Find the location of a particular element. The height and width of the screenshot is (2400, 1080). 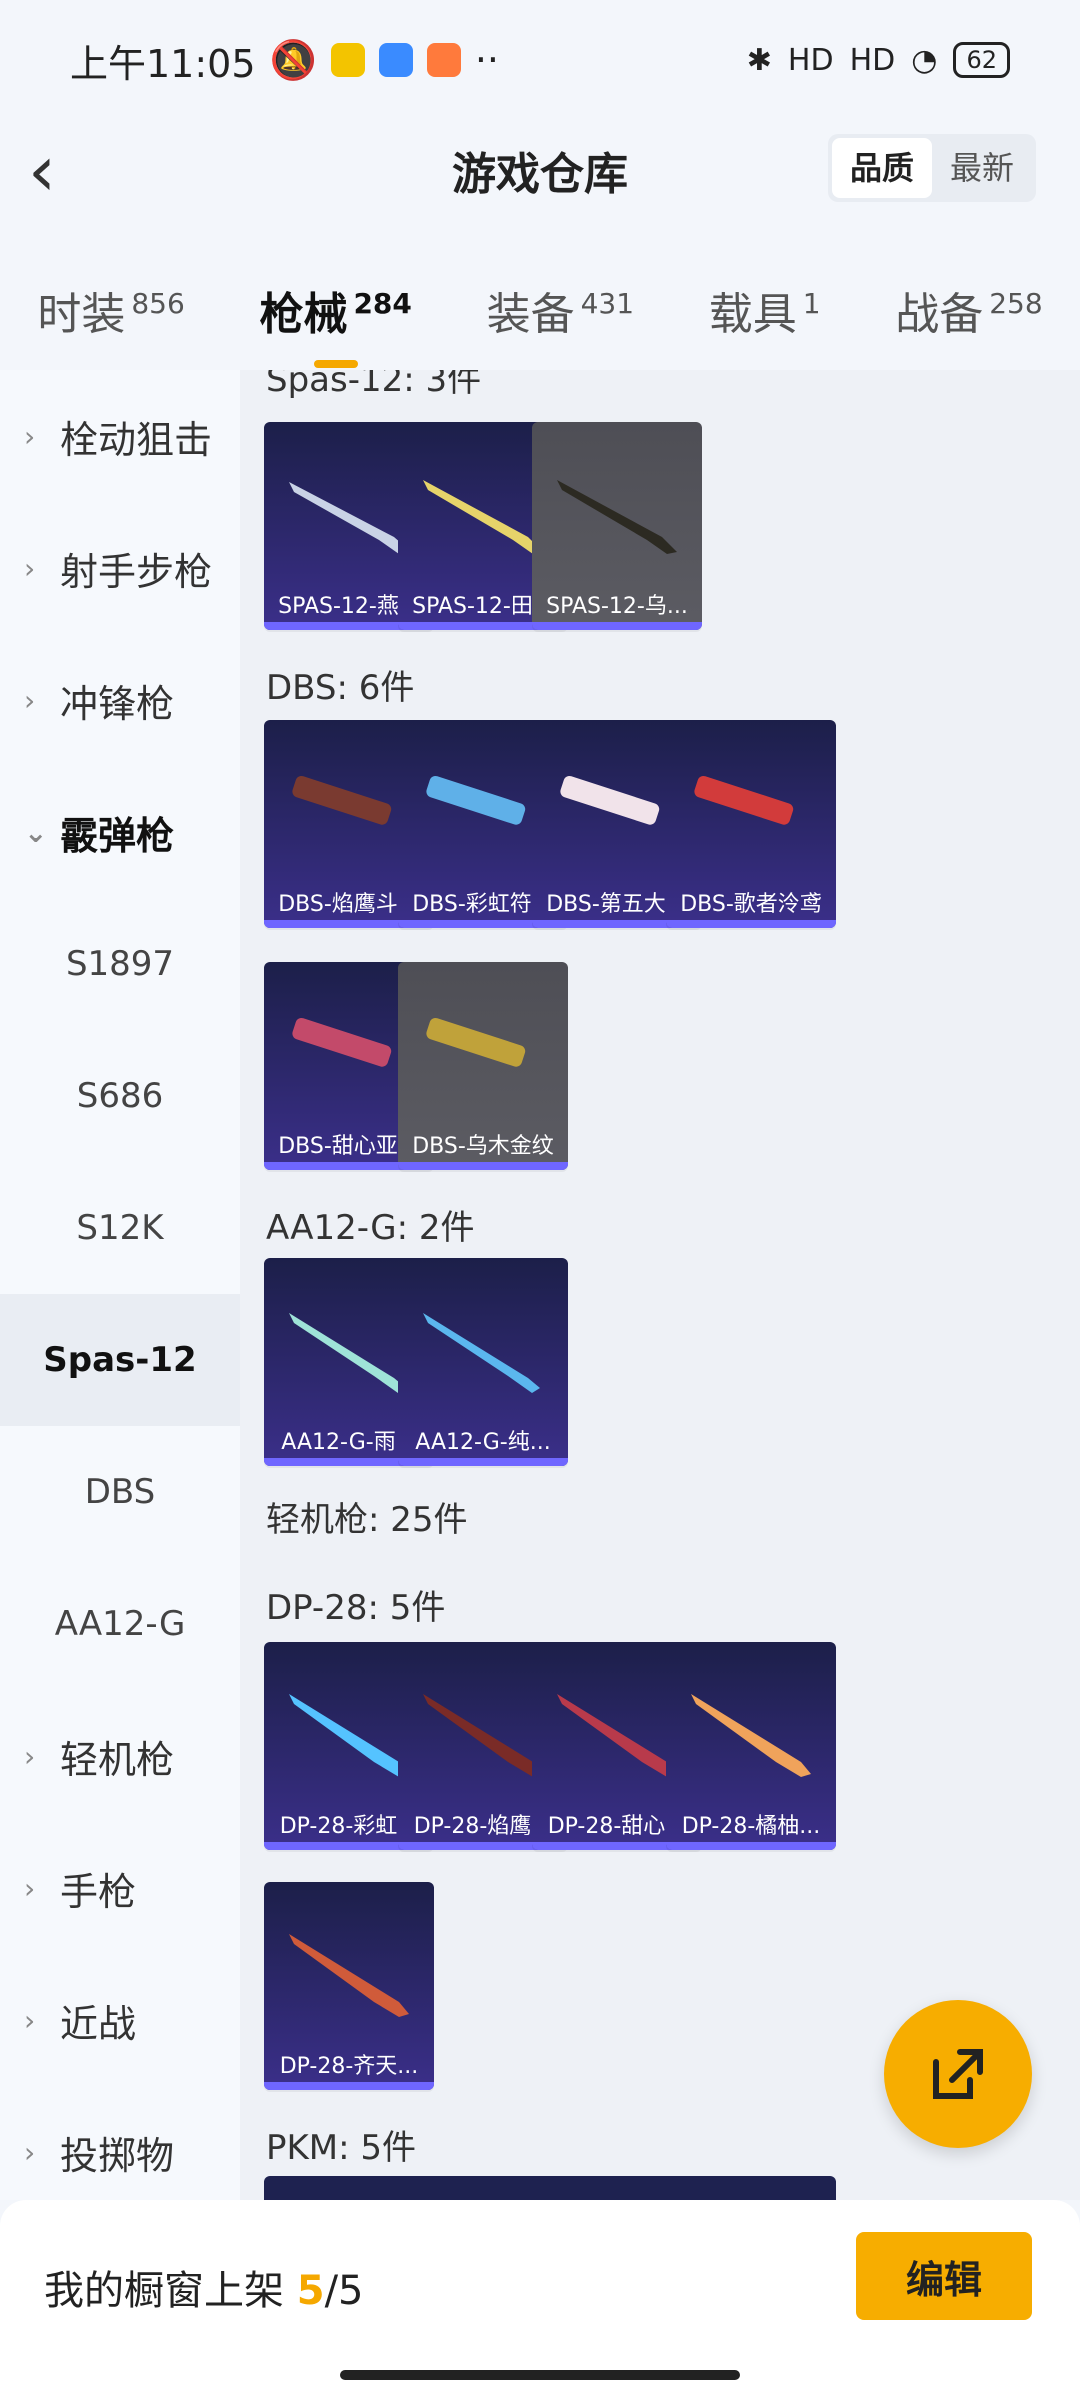

status-right: ✱ HD HD ◔ 62 is located at coordinates (878, 60).